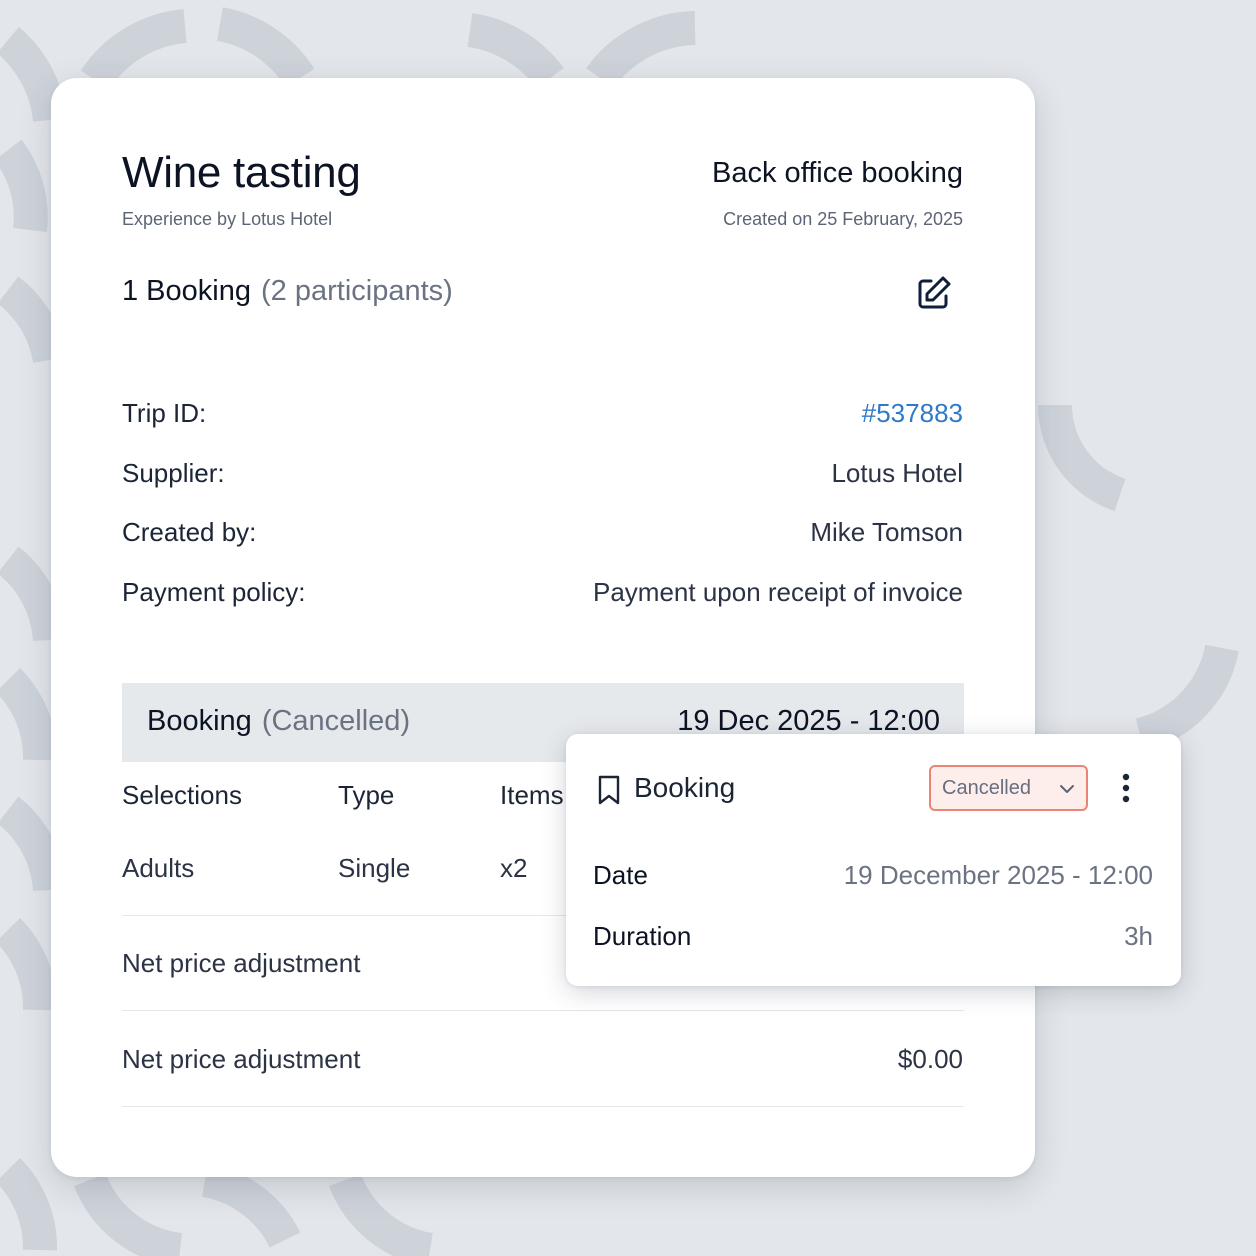 The width and height of the screenshot is (1256, 1256). What do you see at coordinates (374, 868) in the screenshot?
I see `table-cell-type: Single` at bounding box center [374, 868].